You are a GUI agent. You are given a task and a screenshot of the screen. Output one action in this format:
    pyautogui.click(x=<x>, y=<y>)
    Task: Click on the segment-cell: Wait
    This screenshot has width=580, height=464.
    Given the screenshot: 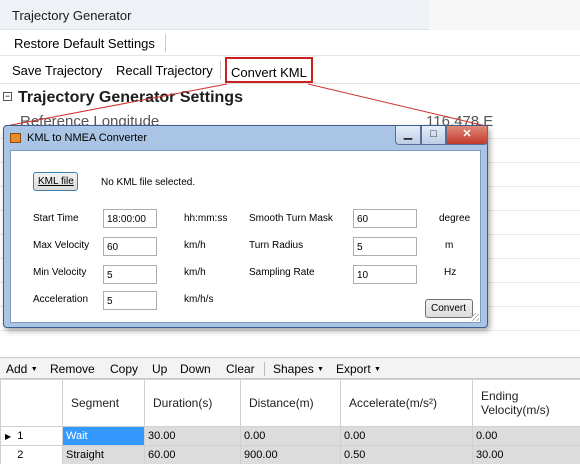 What is the action you would take?
    pyautogui.click(x=103, y=436)
    